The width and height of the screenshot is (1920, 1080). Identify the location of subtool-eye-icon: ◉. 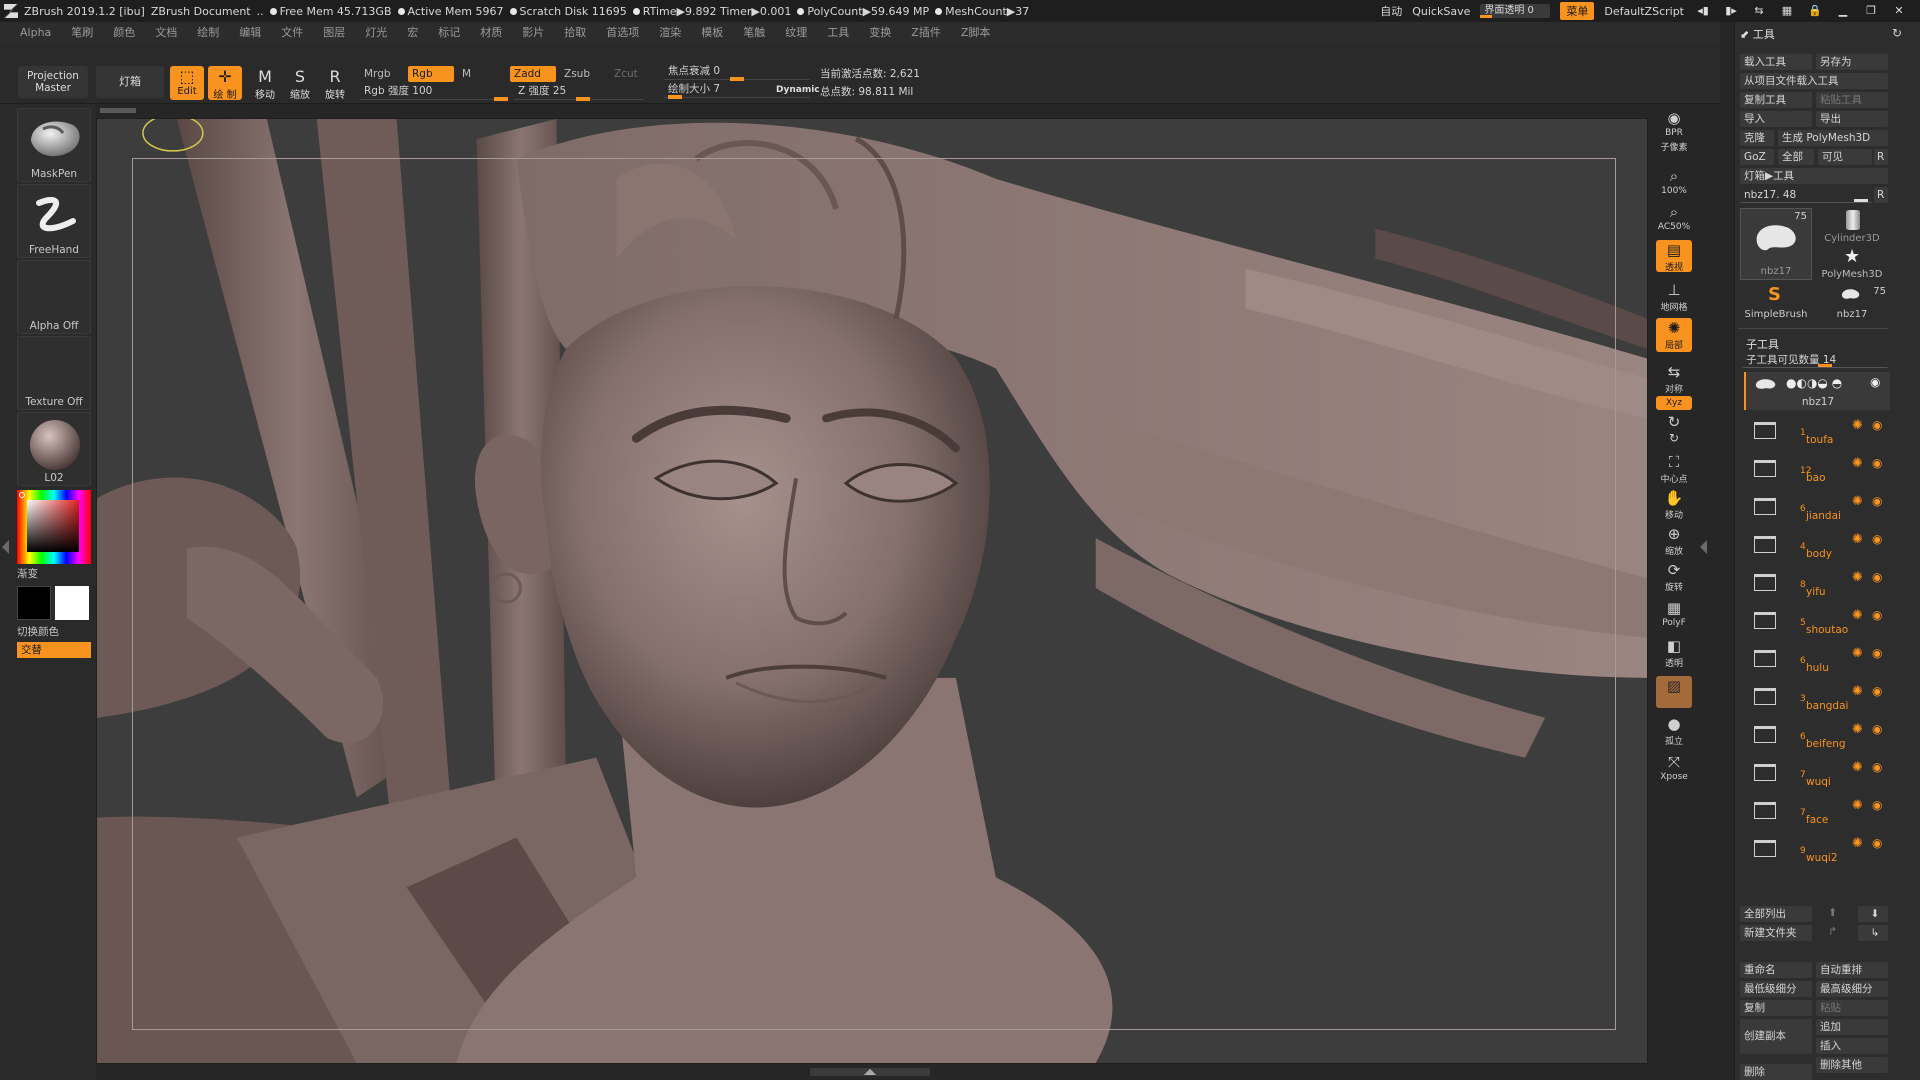
(1875, 382).